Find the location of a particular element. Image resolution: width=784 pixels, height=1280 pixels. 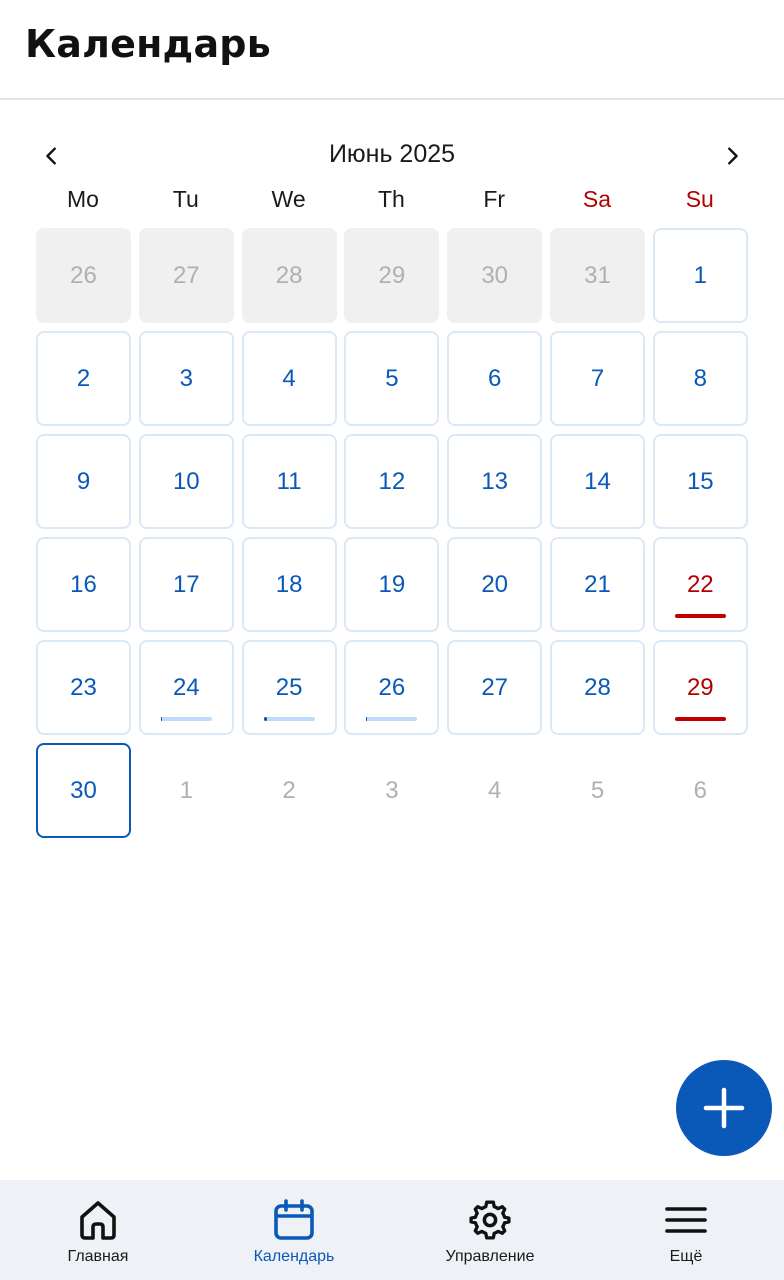

day-number: 24 is located at coordinates (186, 687).